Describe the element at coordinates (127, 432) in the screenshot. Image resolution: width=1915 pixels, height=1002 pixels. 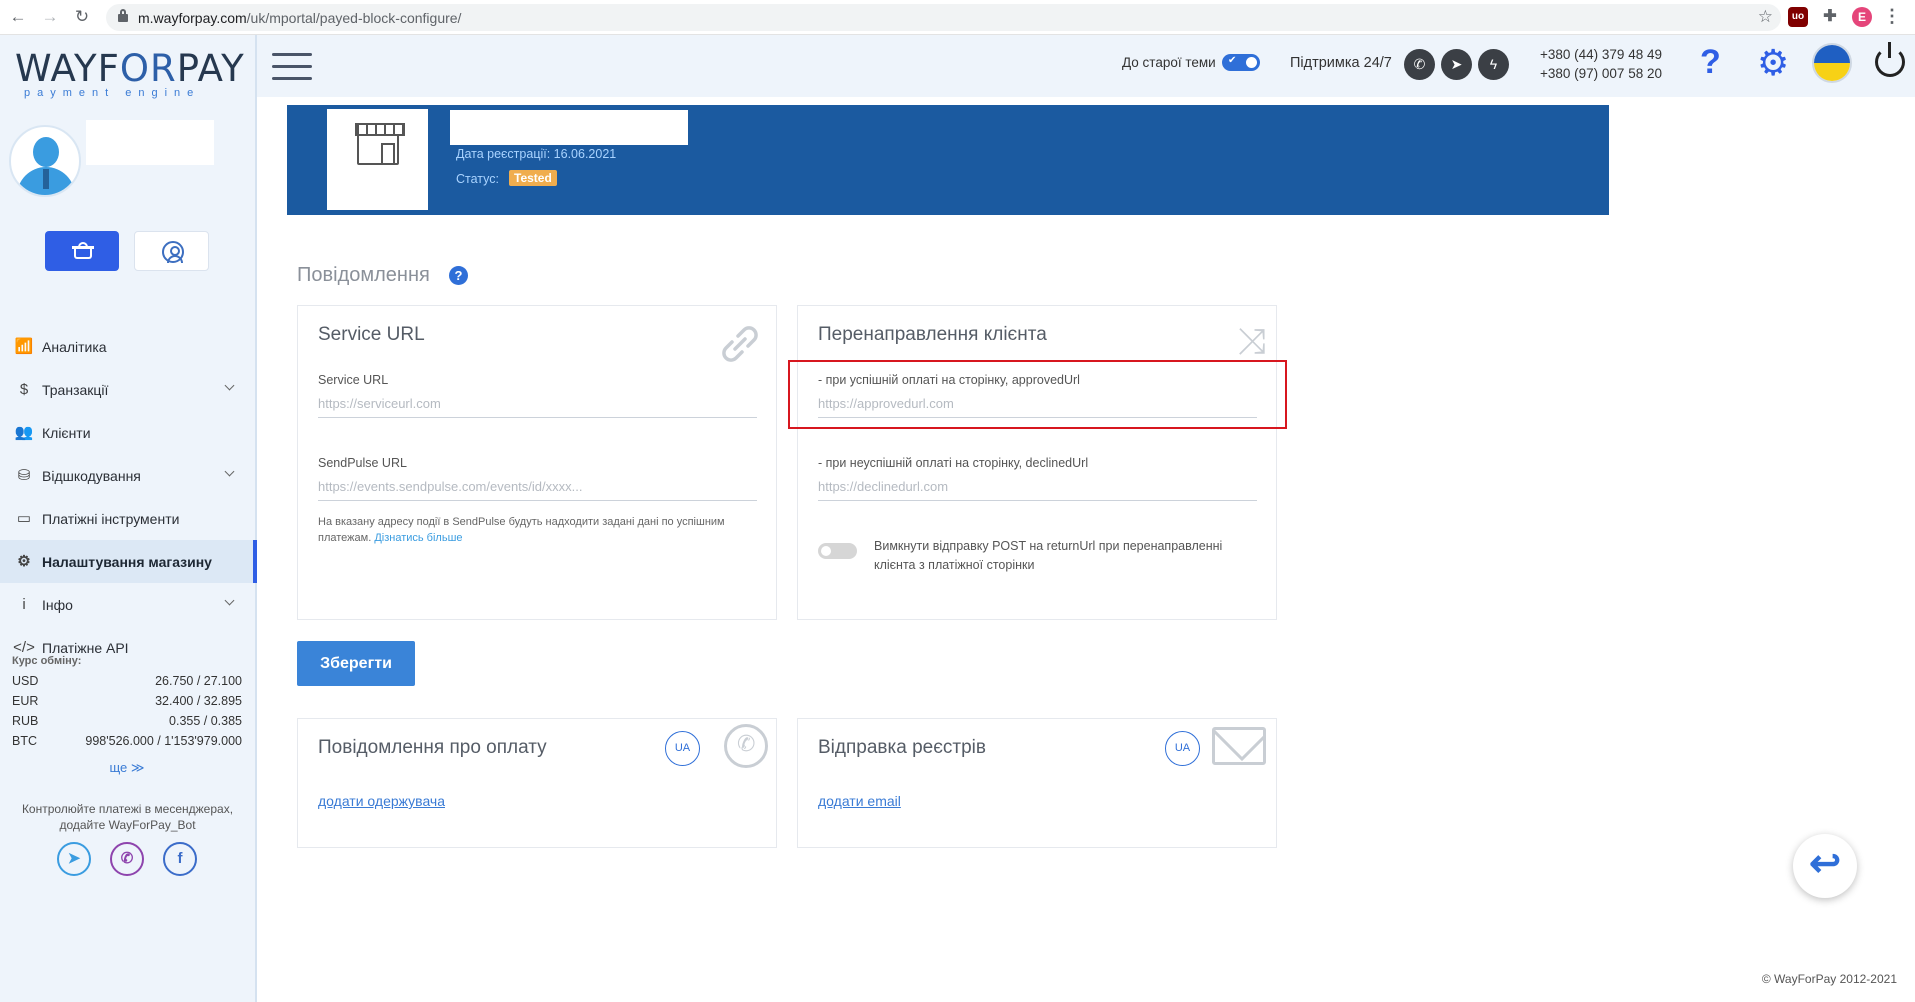
I see `sidebar-item-2: 👥 Клієнти` at that location.